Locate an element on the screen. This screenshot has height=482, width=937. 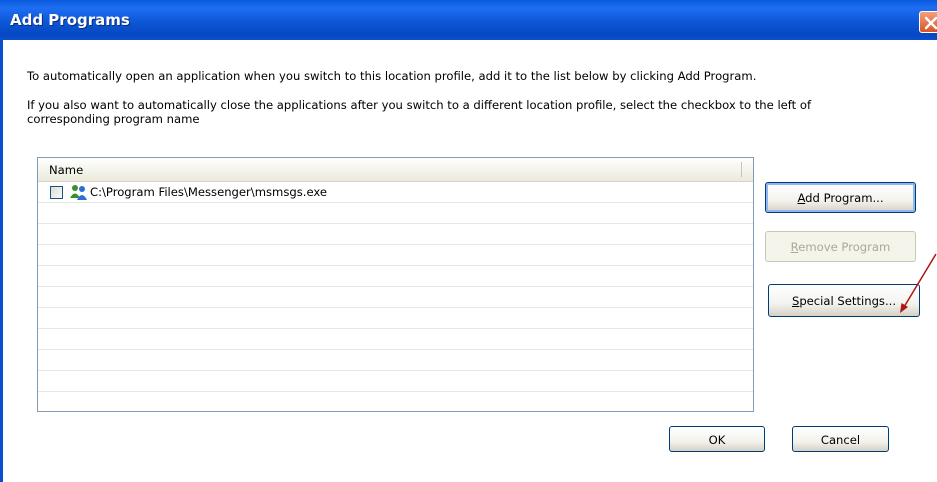
annotation-arrow-icon is located at coordinates (918, 283).